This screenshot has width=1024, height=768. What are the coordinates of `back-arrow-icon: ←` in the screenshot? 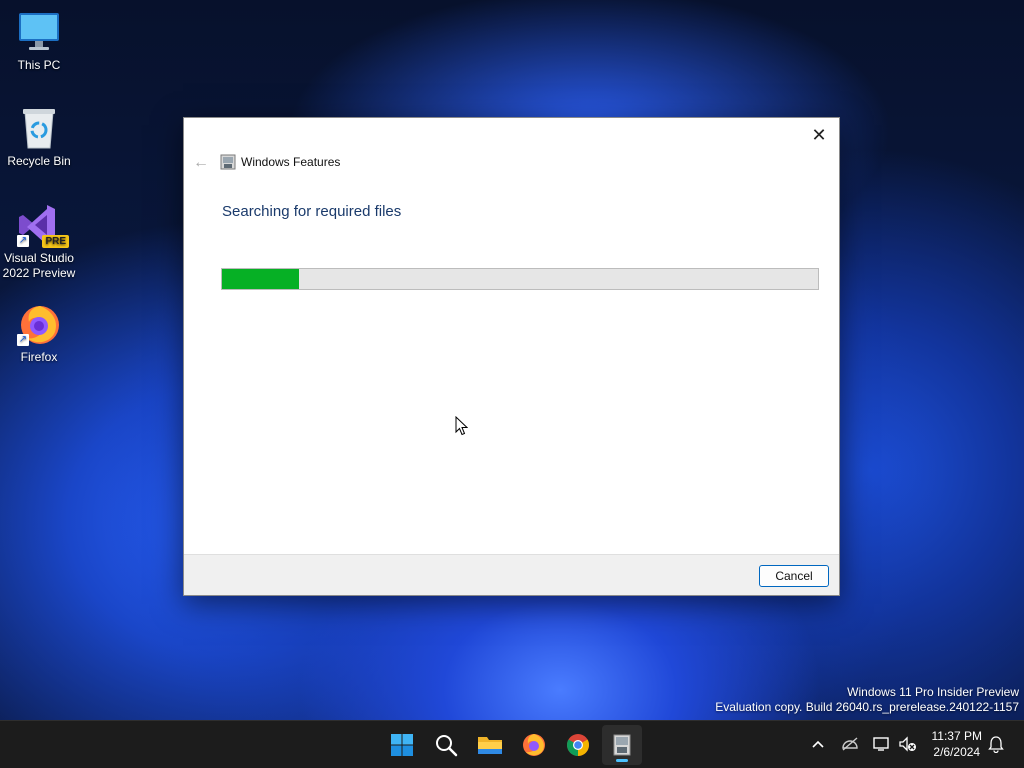 It's located at (201, 163).